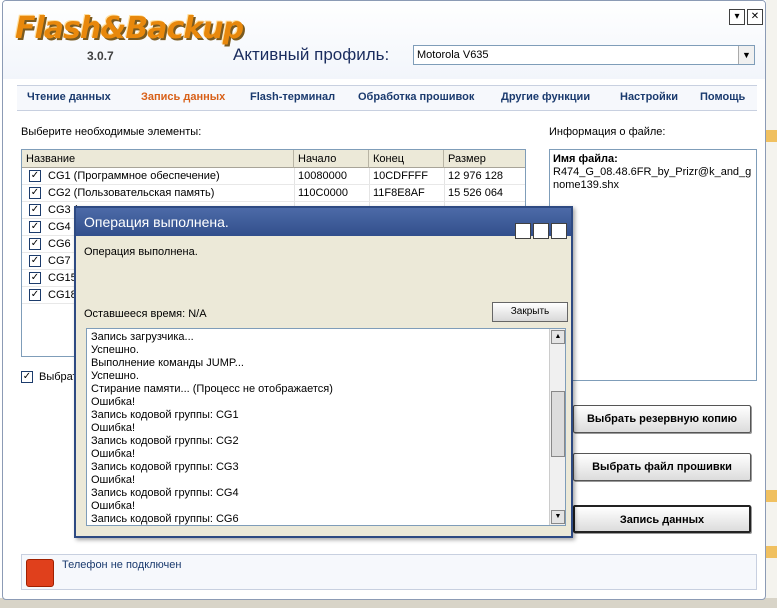  Describe the element at coordinates (331, 159) in the screenshot. I see `column-header-start: Начало` at that location.